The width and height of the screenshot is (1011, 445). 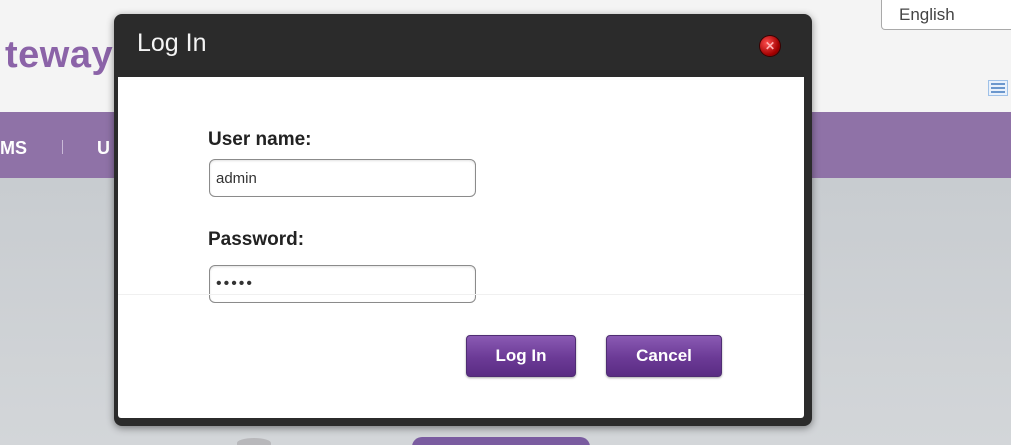 What do you see at coordinates (59, 55) in the screenshot?
I see `brand-title: teway` at bounding box center [59, 55].